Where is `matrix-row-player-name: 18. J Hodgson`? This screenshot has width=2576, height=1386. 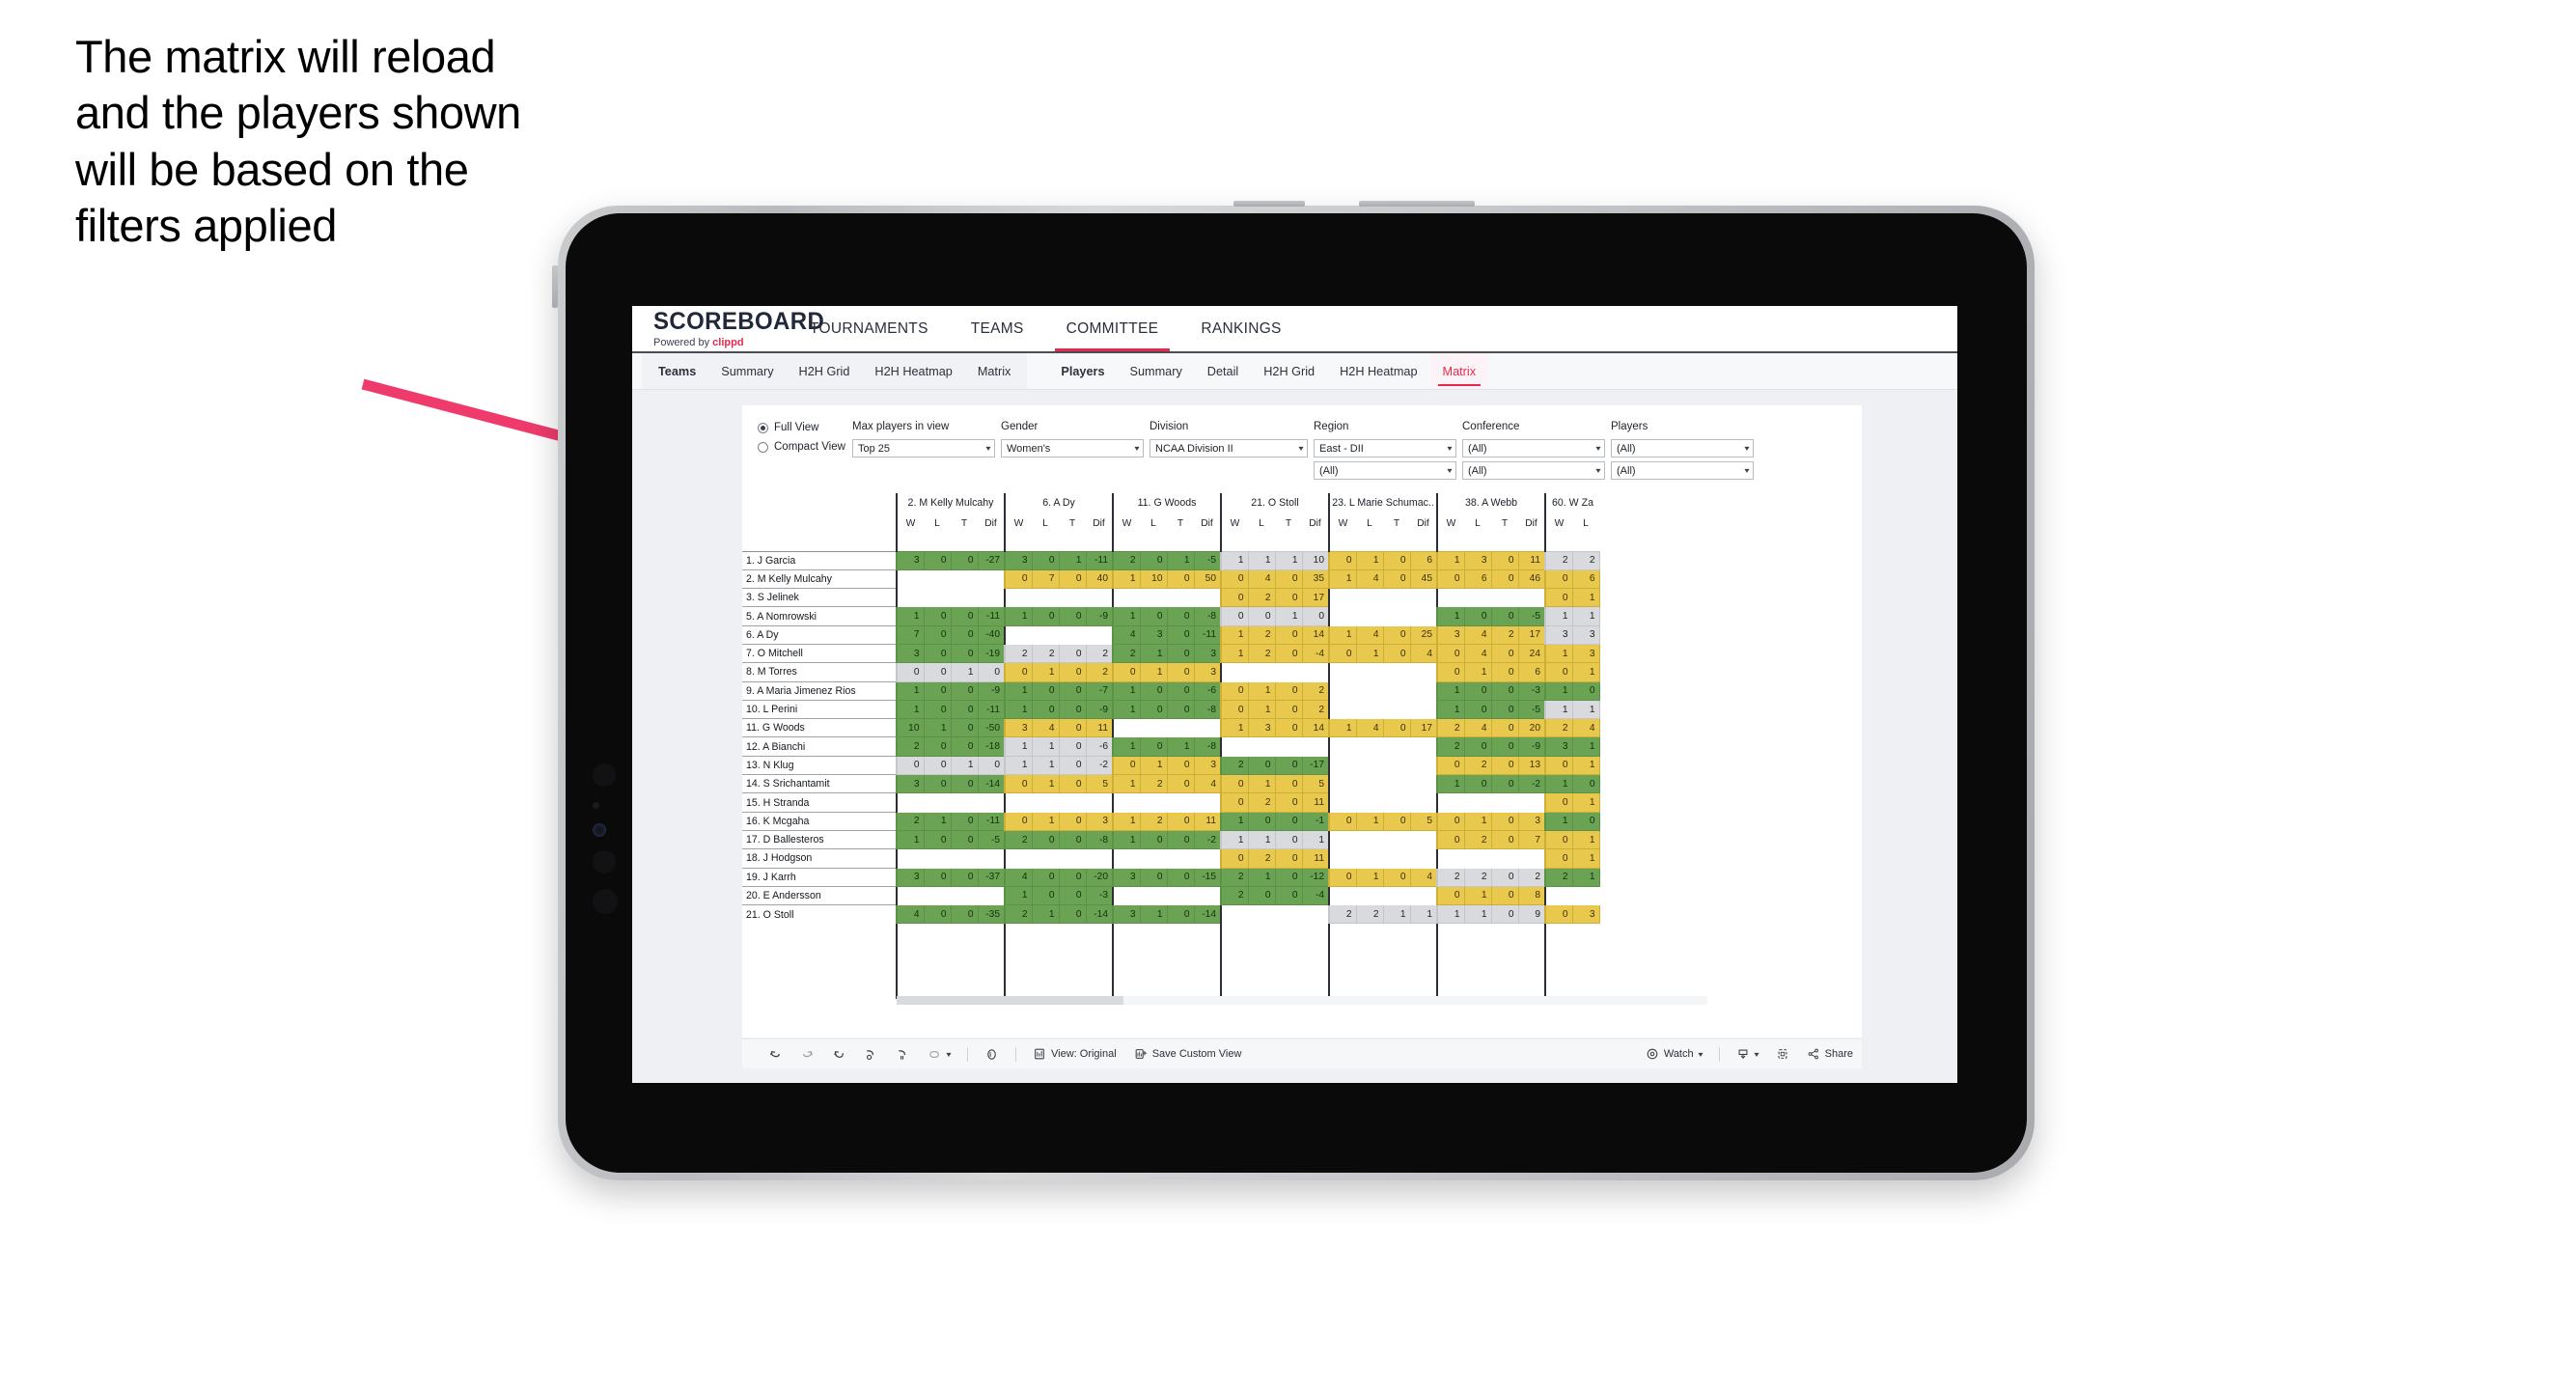 matrix-row-player-name: 18. J Hodgson is located at coordinates (819, 858).